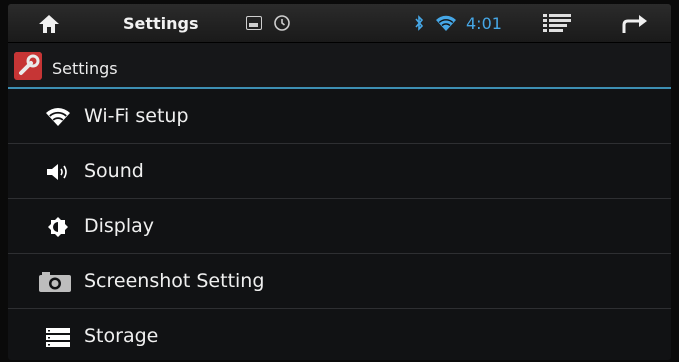 The height and width of the screenshot is (362, 679). Describe the element at coordinates (49, 24) in the screenshot. I see `home-icon` at that location.